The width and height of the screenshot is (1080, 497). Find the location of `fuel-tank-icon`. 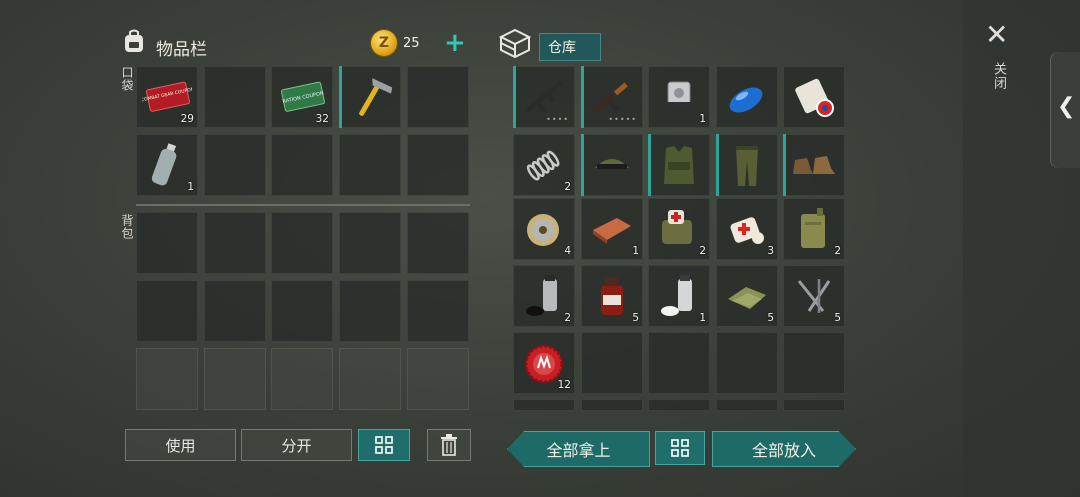

fuel-tank-icon is located at coordinates (746, 100).